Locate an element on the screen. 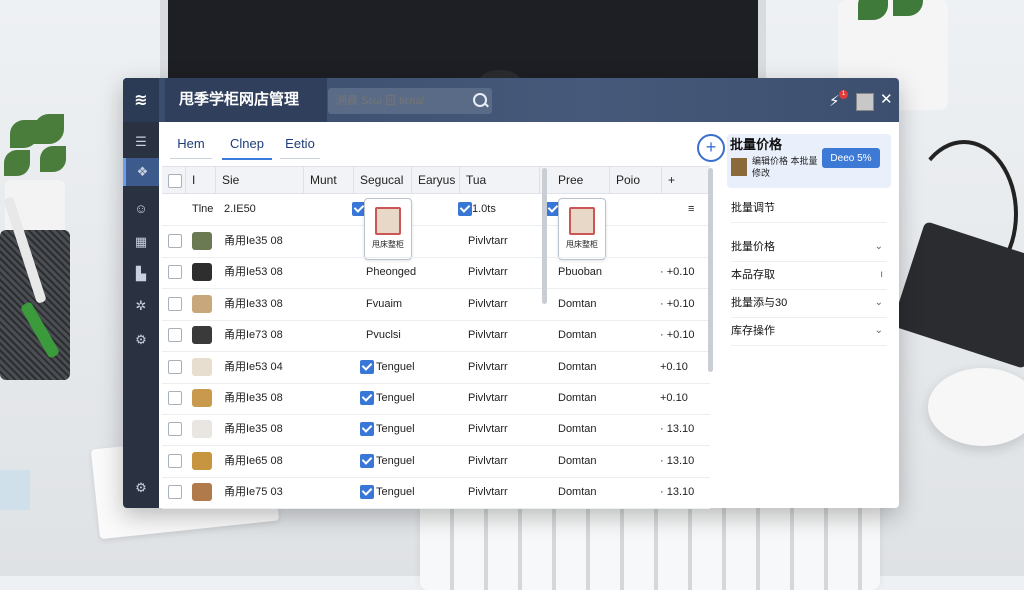  panel-menu-item: 库存操作 ⌄ is located at coordinates (809, 331).